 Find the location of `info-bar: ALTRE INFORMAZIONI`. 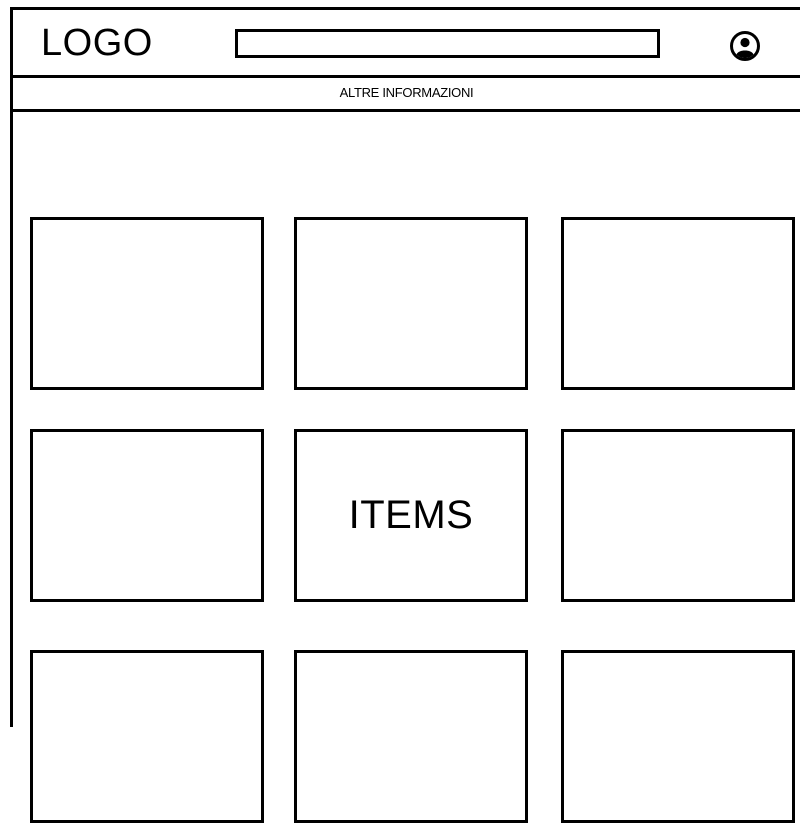

info-bar: ALTRE INFORMAZIONI is located at coordinates (406, 95).